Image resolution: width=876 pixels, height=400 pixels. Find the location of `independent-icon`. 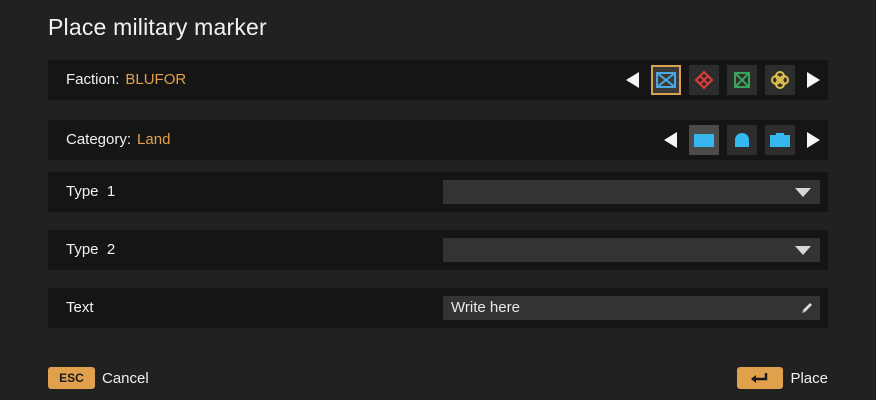

independent-icon is located at coordinates (742, 80).